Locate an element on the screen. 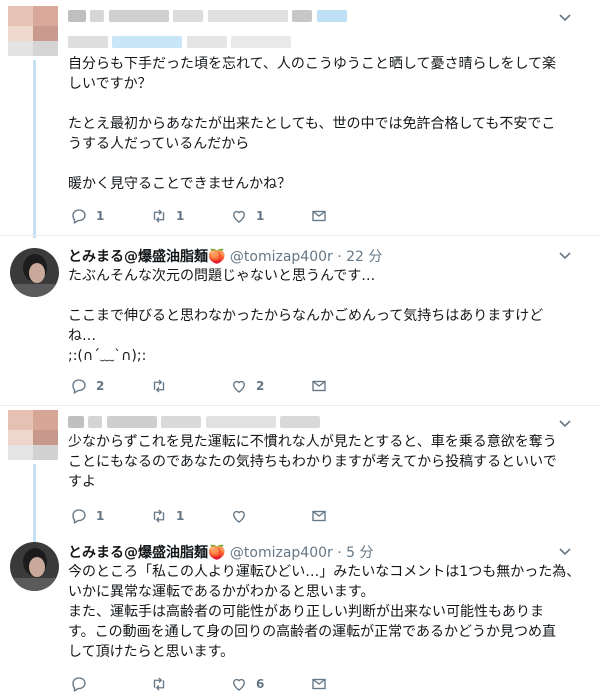 This screenshot has width=601, height=698. reply-button: 2 is located at coordinates (87, 386).